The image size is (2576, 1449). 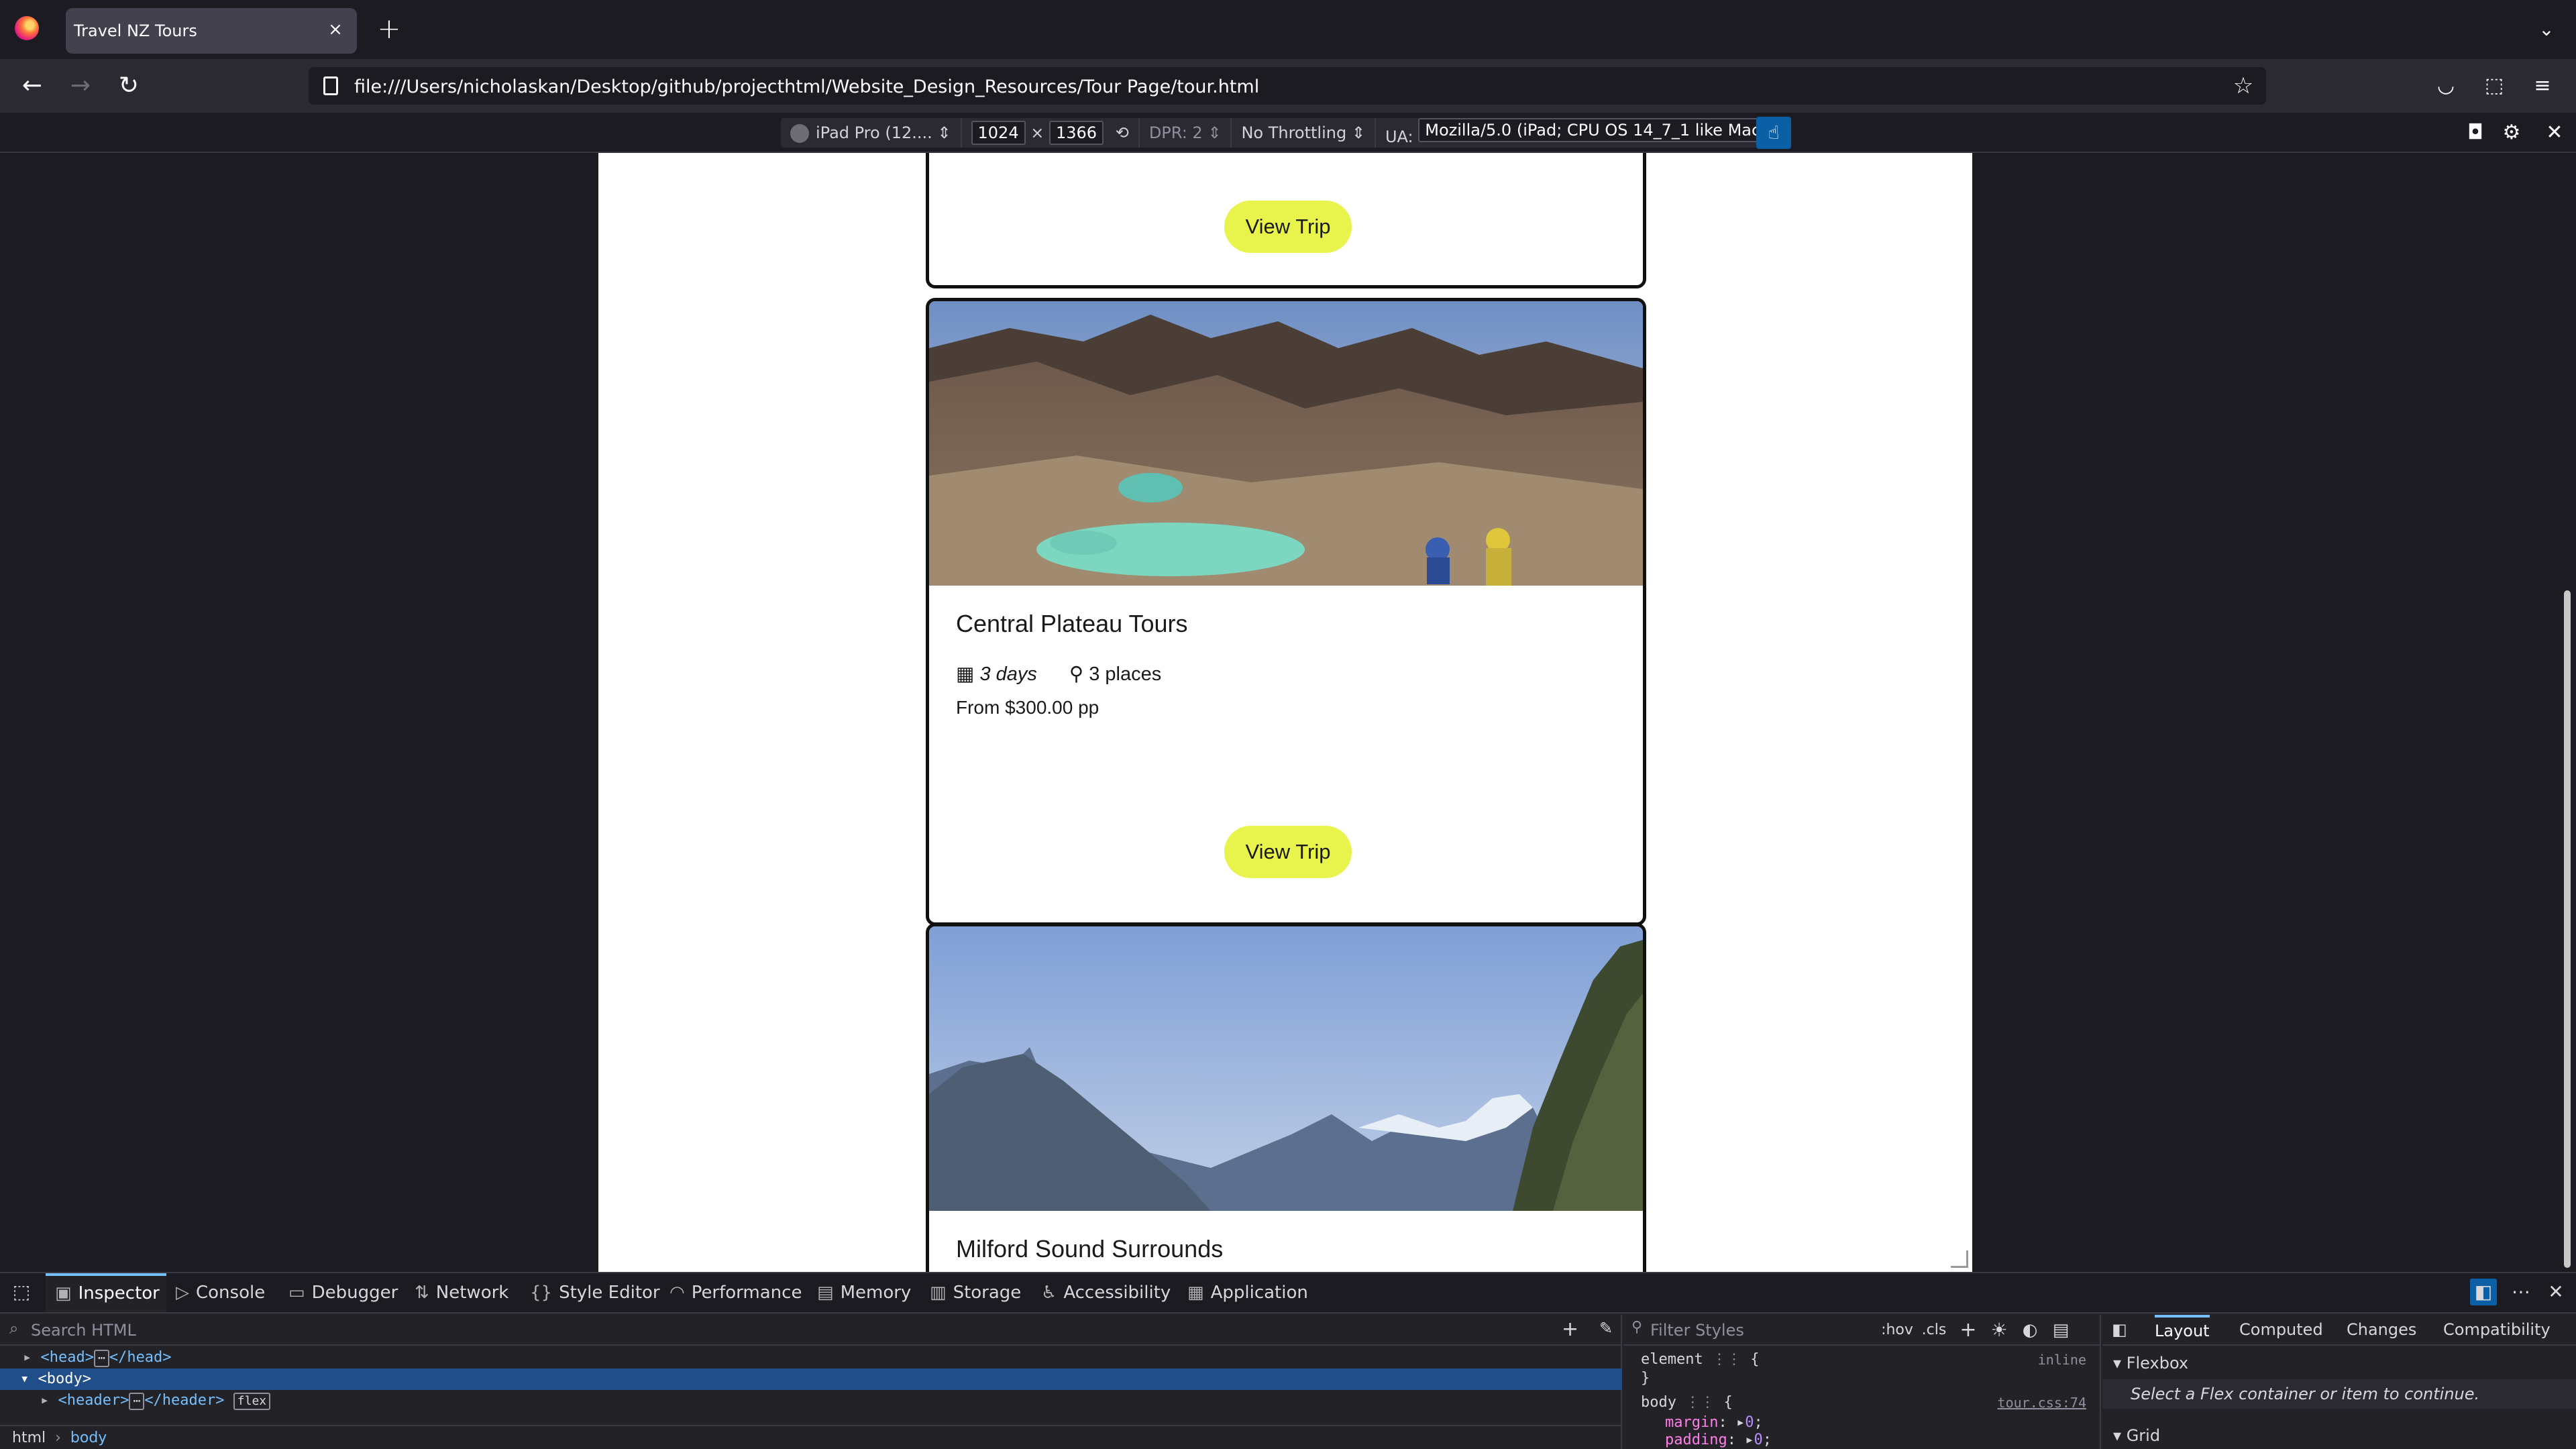 I want to click on tab-debugger: ▭ Debugger, so click(x=343, y=1292).